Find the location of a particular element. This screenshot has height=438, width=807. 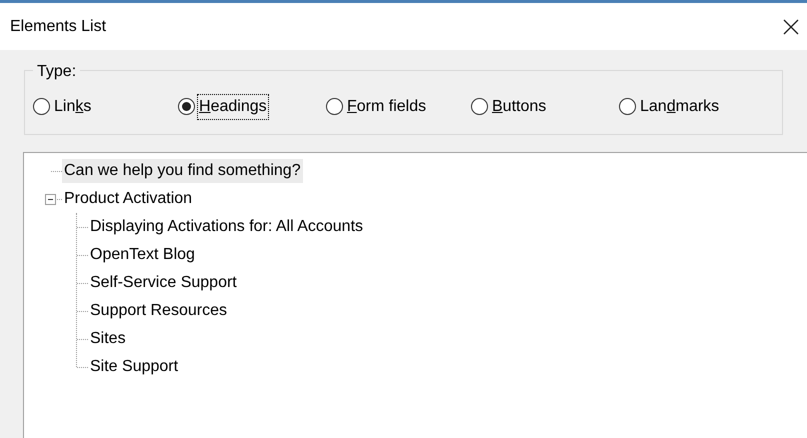

radio-label: Landmarks is located at coordinates (679, 106).